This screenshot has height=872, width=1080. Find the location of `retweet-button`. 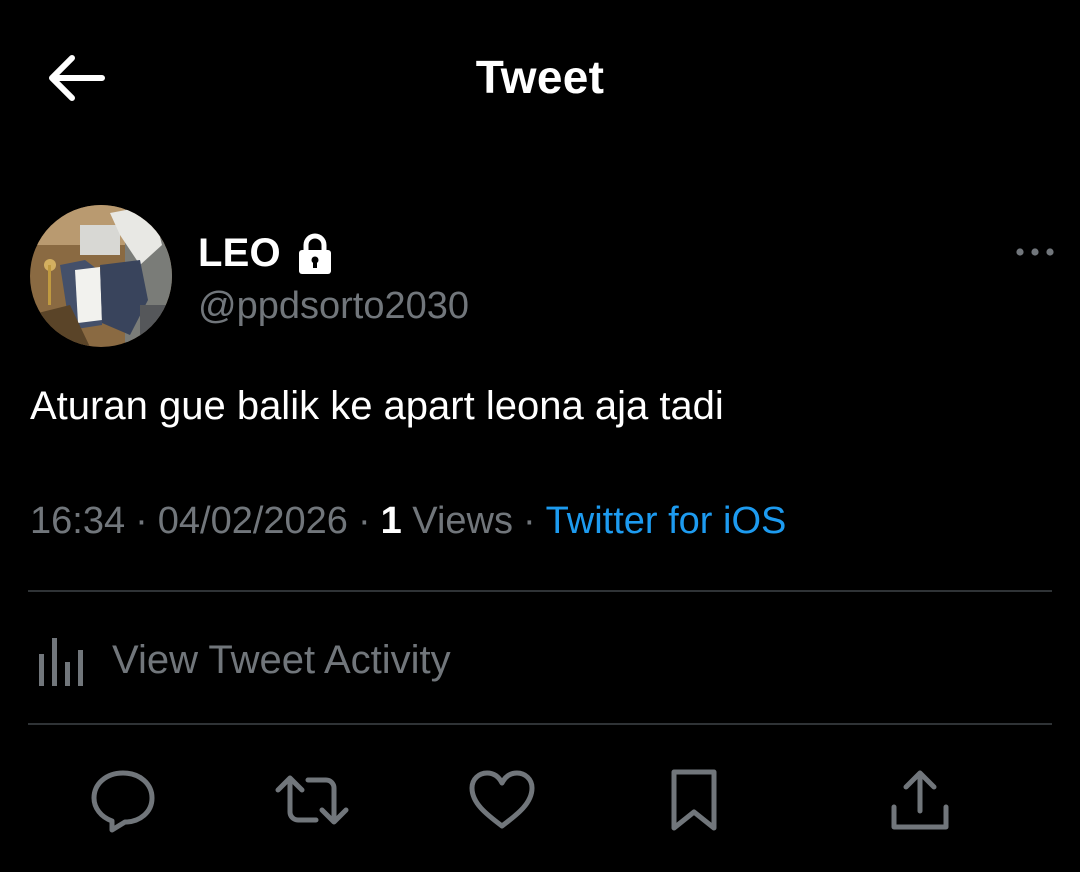

retweet-button is located at coordinates (312, 800).